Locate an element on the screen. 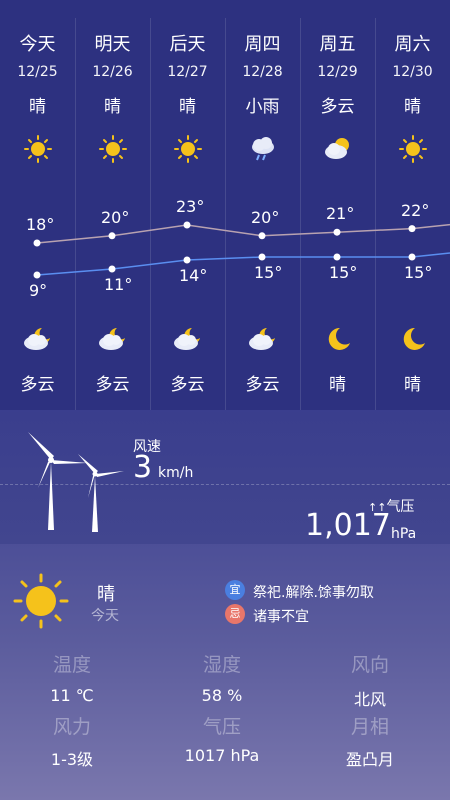 Image resolution: width=450 pixels, height=800 pixels. pressure-value: 1,017 is located at coordinates (348, 525).